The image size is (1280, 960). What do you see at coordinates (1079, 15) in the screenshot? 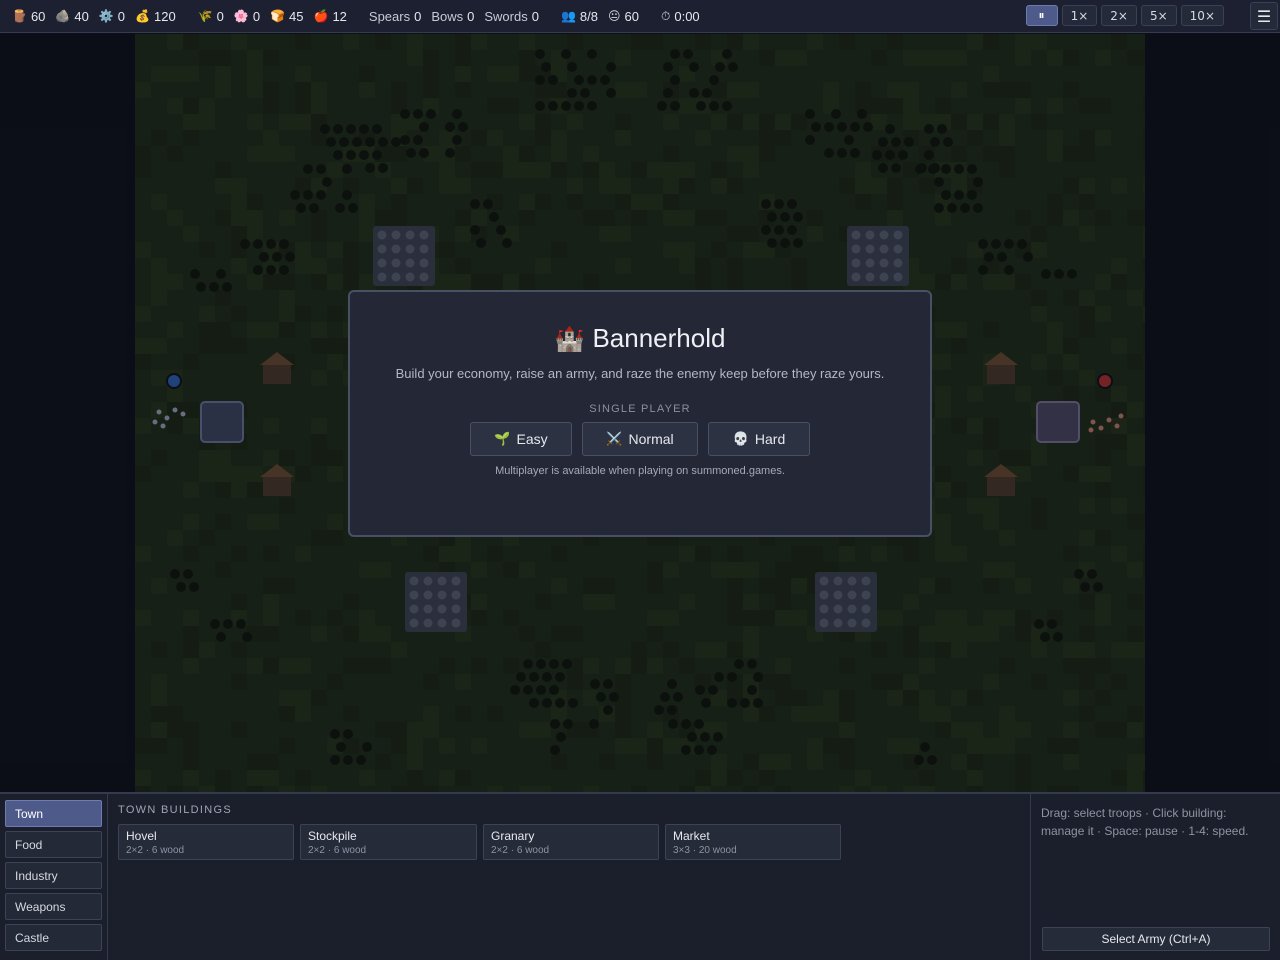
I see `speed-1x-button: 1×` at bounding box center [1079, 15].